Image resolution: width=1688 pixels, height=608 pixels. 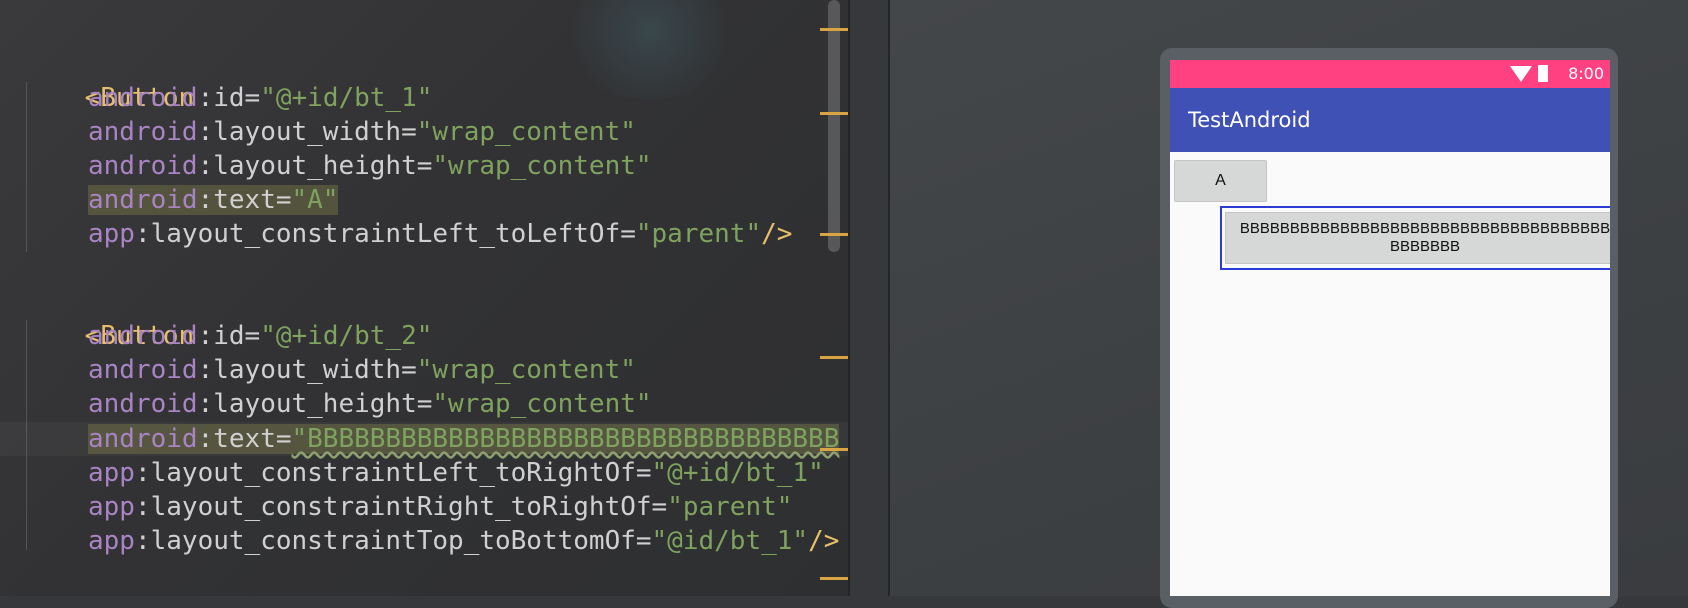 I want to click on xml-attribute: :layout_constraintLeft_toLeftOf=, so click(x=385, y=234).